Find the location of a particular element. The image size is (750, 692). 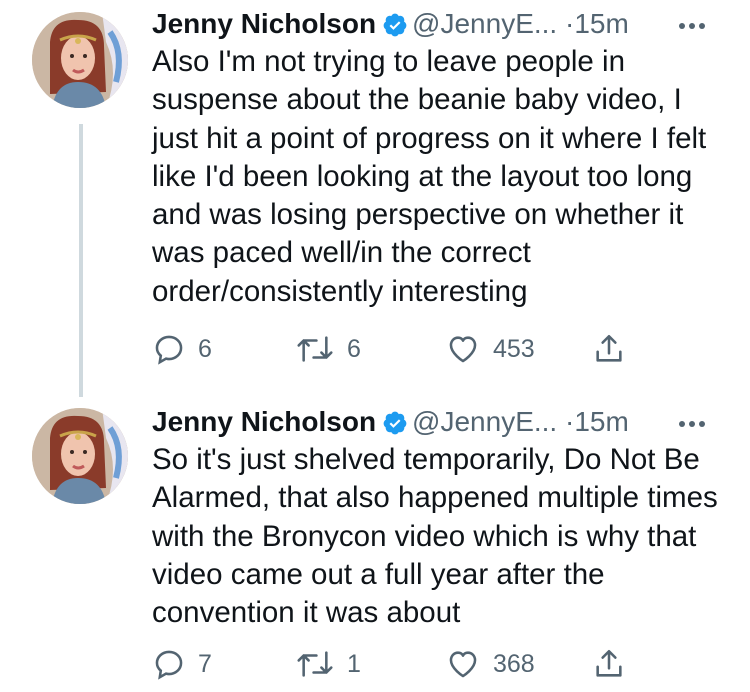

retweet-button: 1 is located at coordinates (328, 664).